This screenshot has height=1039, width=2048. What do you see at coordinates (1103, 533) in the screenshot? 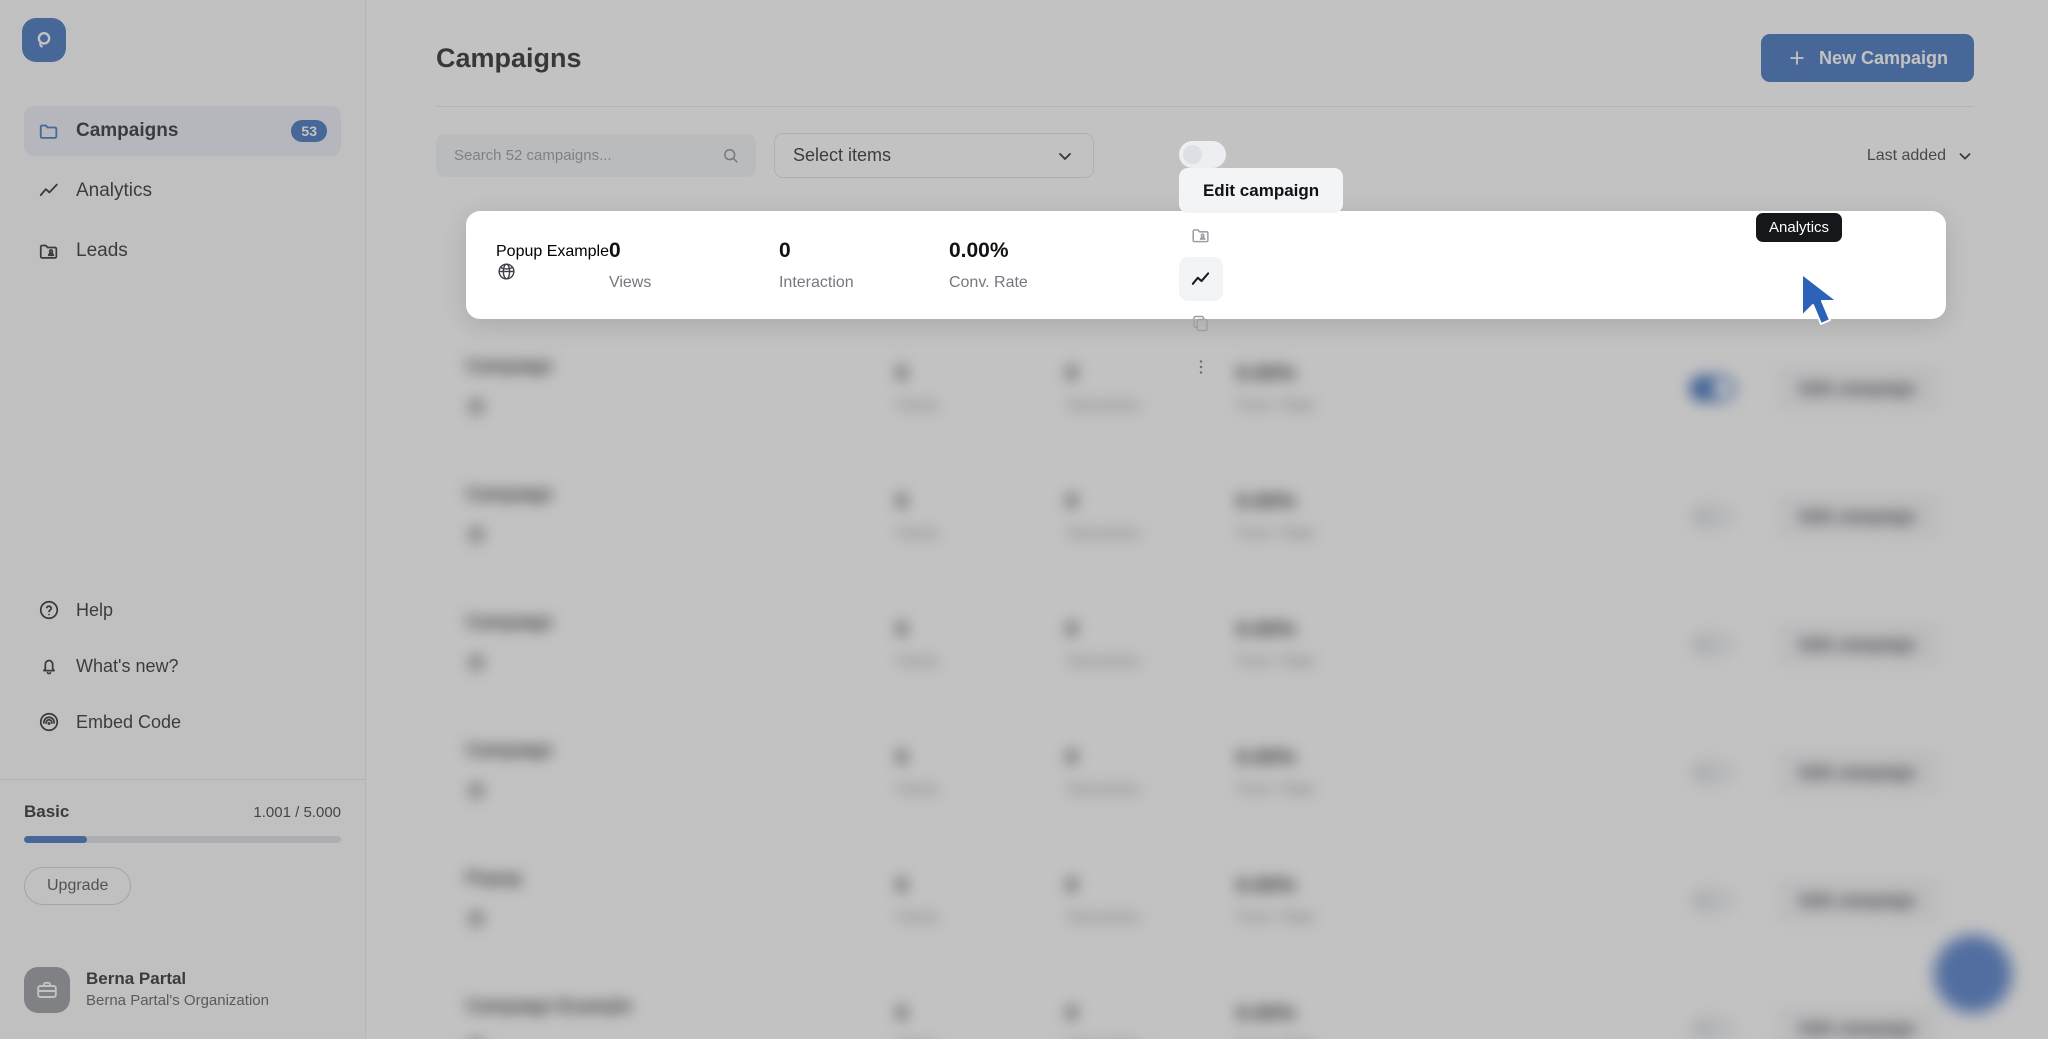
I see `stat-label: Interaction` at bounding box center [1103, 533].